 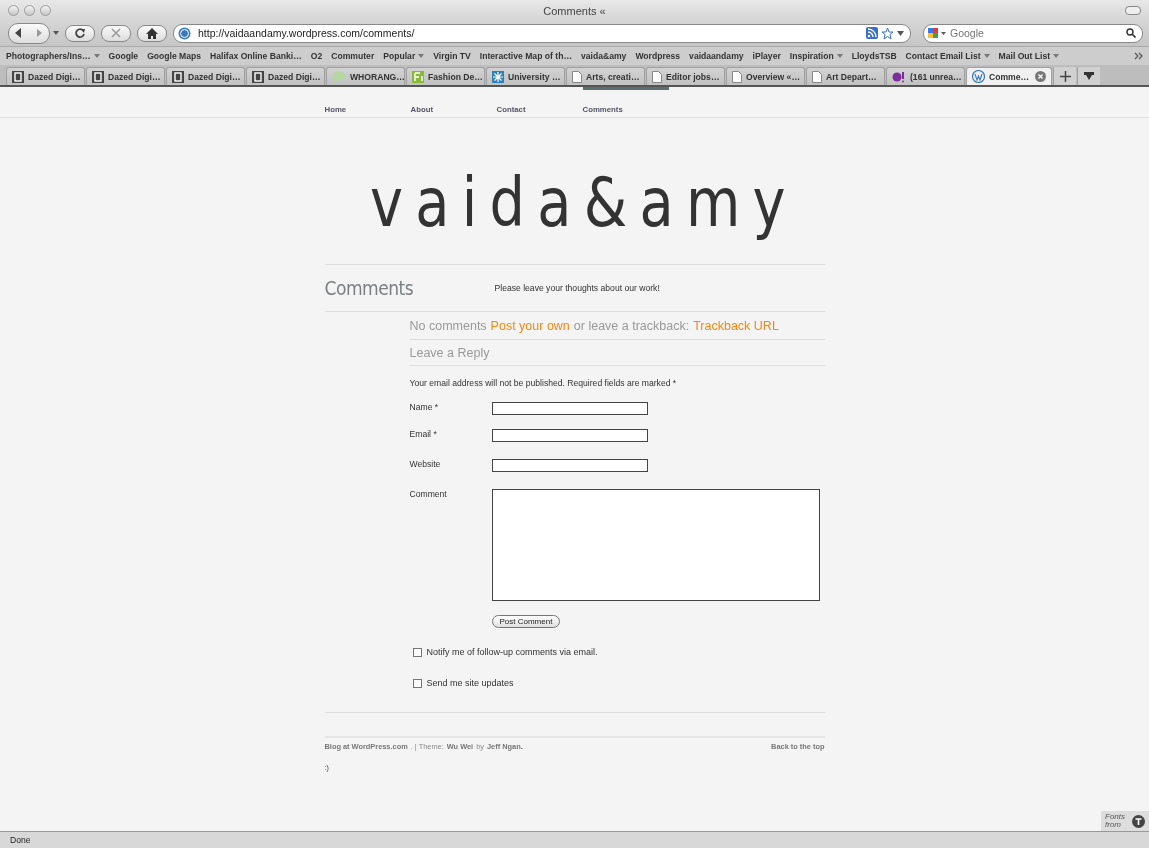 I want to click on badge-text: Fonts from, so click(x=1115, y=821).